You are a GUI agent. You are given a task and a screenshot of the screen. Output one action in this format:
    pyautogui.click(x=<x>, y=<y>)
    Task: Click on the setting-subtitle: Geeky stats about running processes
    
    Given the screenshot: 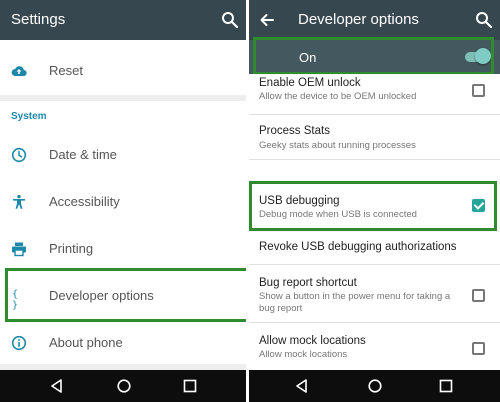 What is the action you would take?
    pyautogui.click(x=337, y=145)
    